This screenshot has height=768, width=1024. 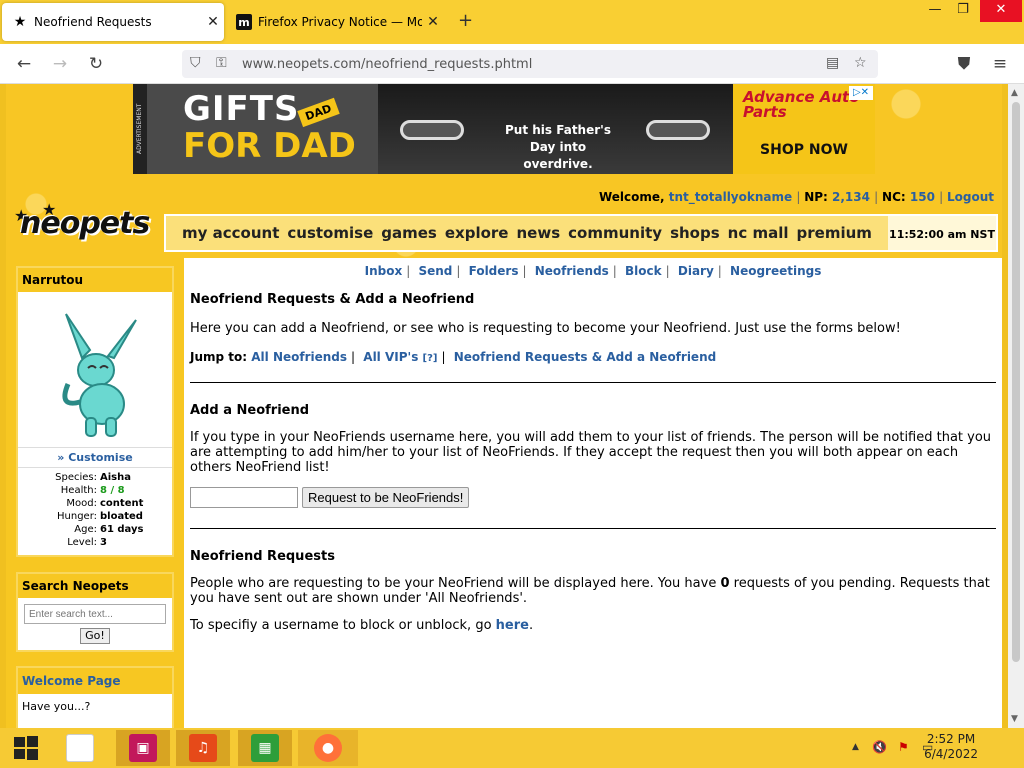 I want to click on pocket-icon: ⛊, so click(x=964, y=64).